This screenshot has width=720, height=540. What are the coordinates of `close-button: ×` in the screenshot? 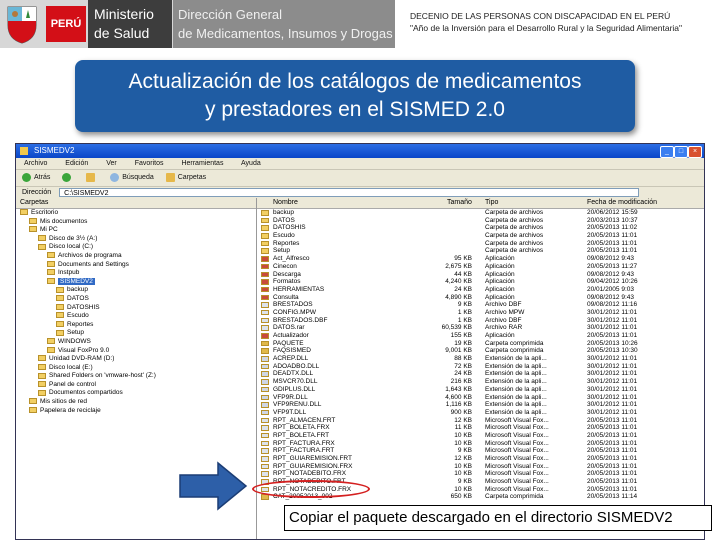 It's located at (695, 152).